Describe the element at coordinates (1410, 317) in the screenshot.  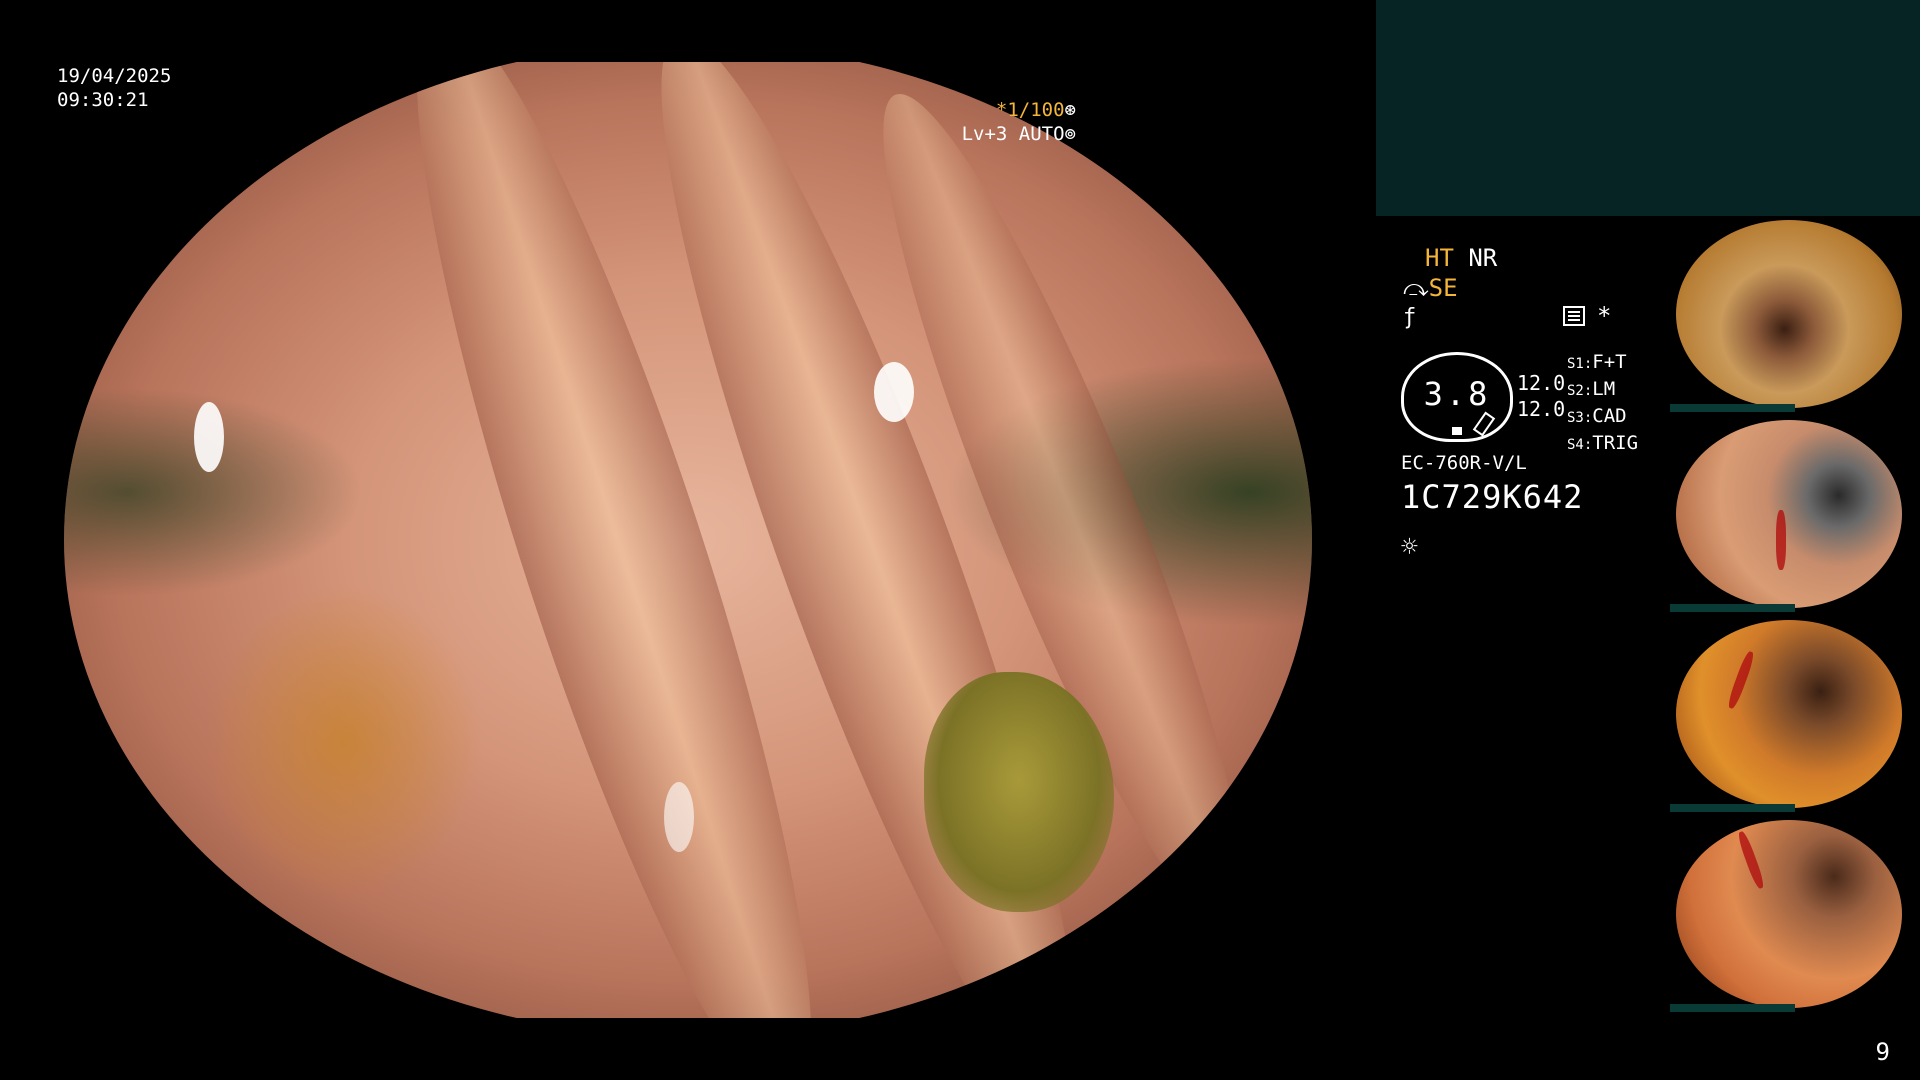
I see `f-icon: ƒ` at that location.